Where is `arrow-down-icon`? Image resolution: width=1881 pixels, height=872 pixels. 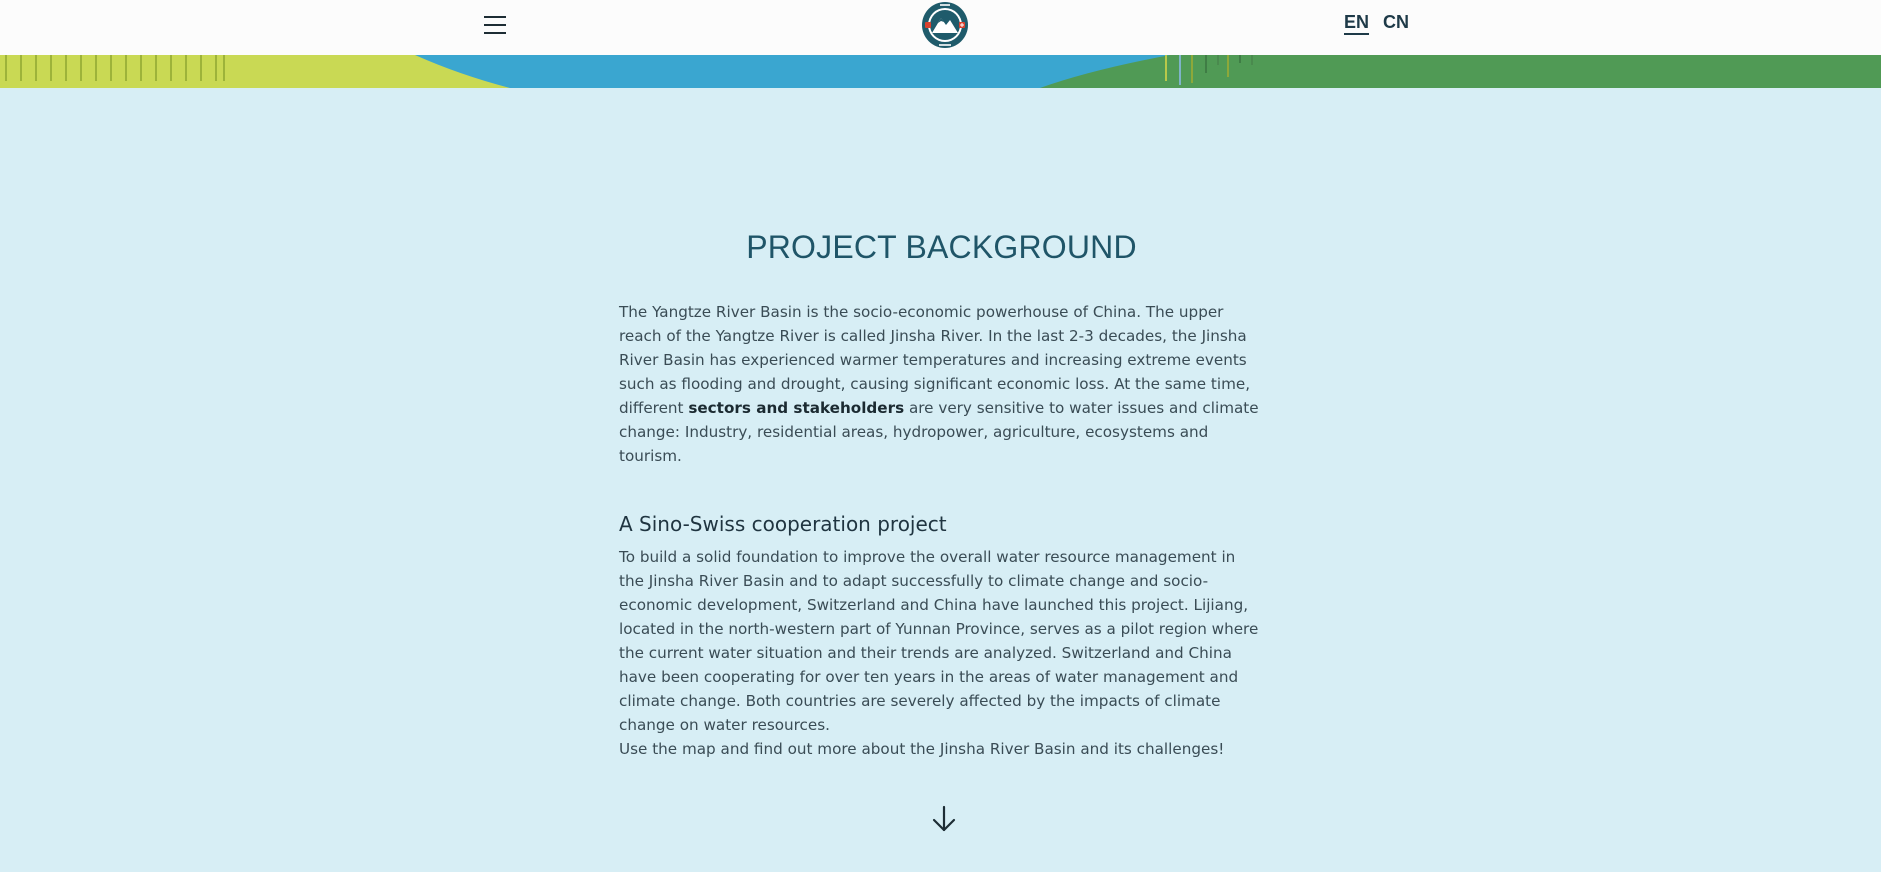
arrow-down-icon is located at coordinates (944, 819).